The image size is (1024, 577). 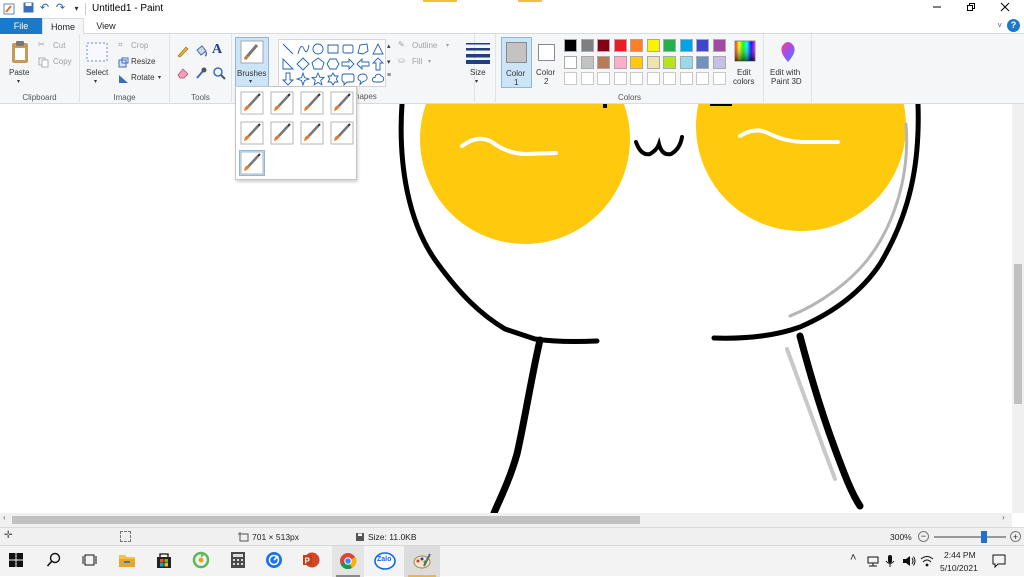 I want to click on powerpoint-icon: P, so click(x=313, y=562).